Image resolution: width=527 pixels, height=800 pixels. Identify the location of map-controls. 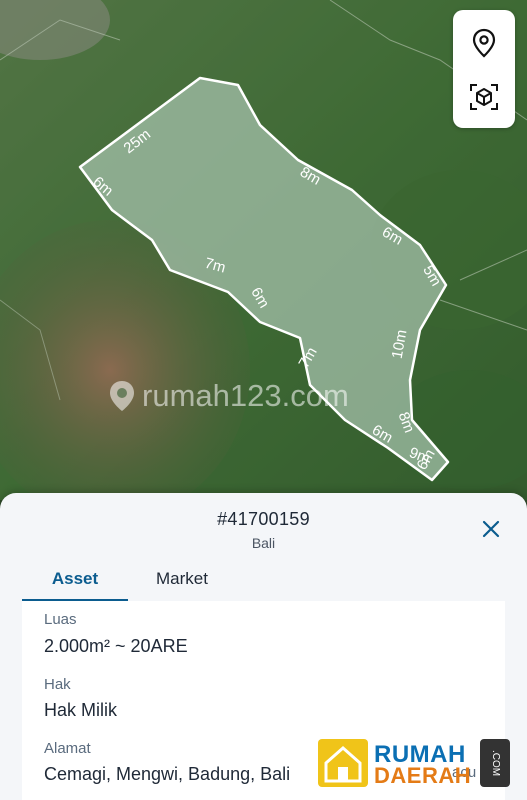
(484, 69).